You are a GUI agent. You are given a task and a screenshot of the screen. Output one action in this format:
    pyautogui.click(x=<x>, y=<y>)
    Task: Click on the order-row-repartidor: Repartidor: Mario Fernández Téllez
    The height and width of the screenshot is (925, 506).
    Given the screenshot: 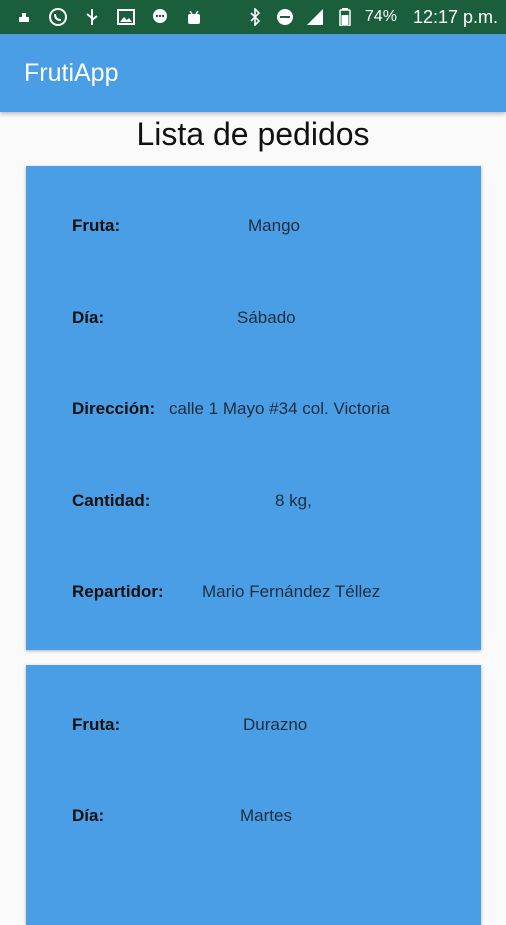 What is the action you would take?
    pyautogui.click(x=276, y=594)
    